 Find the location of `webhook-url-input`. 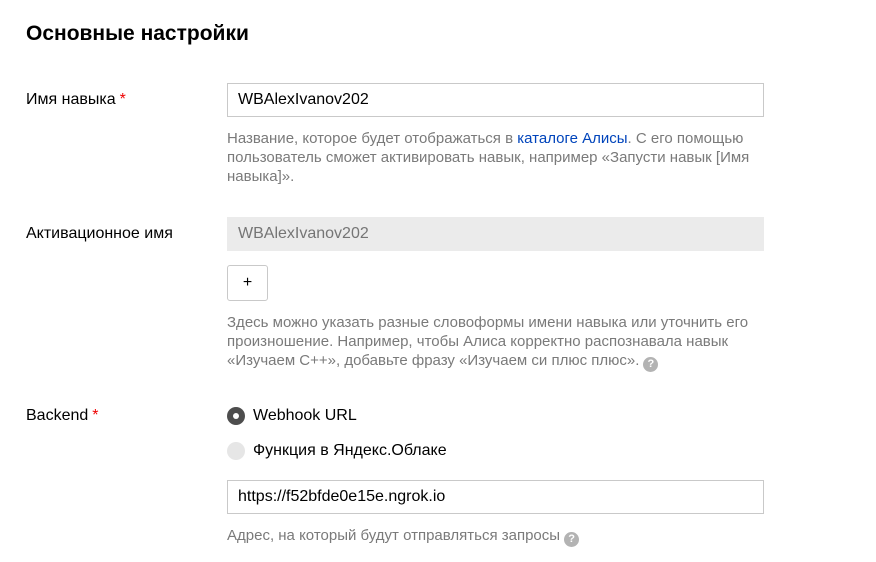

webhook-url-input is located at coordinates (495, 497).